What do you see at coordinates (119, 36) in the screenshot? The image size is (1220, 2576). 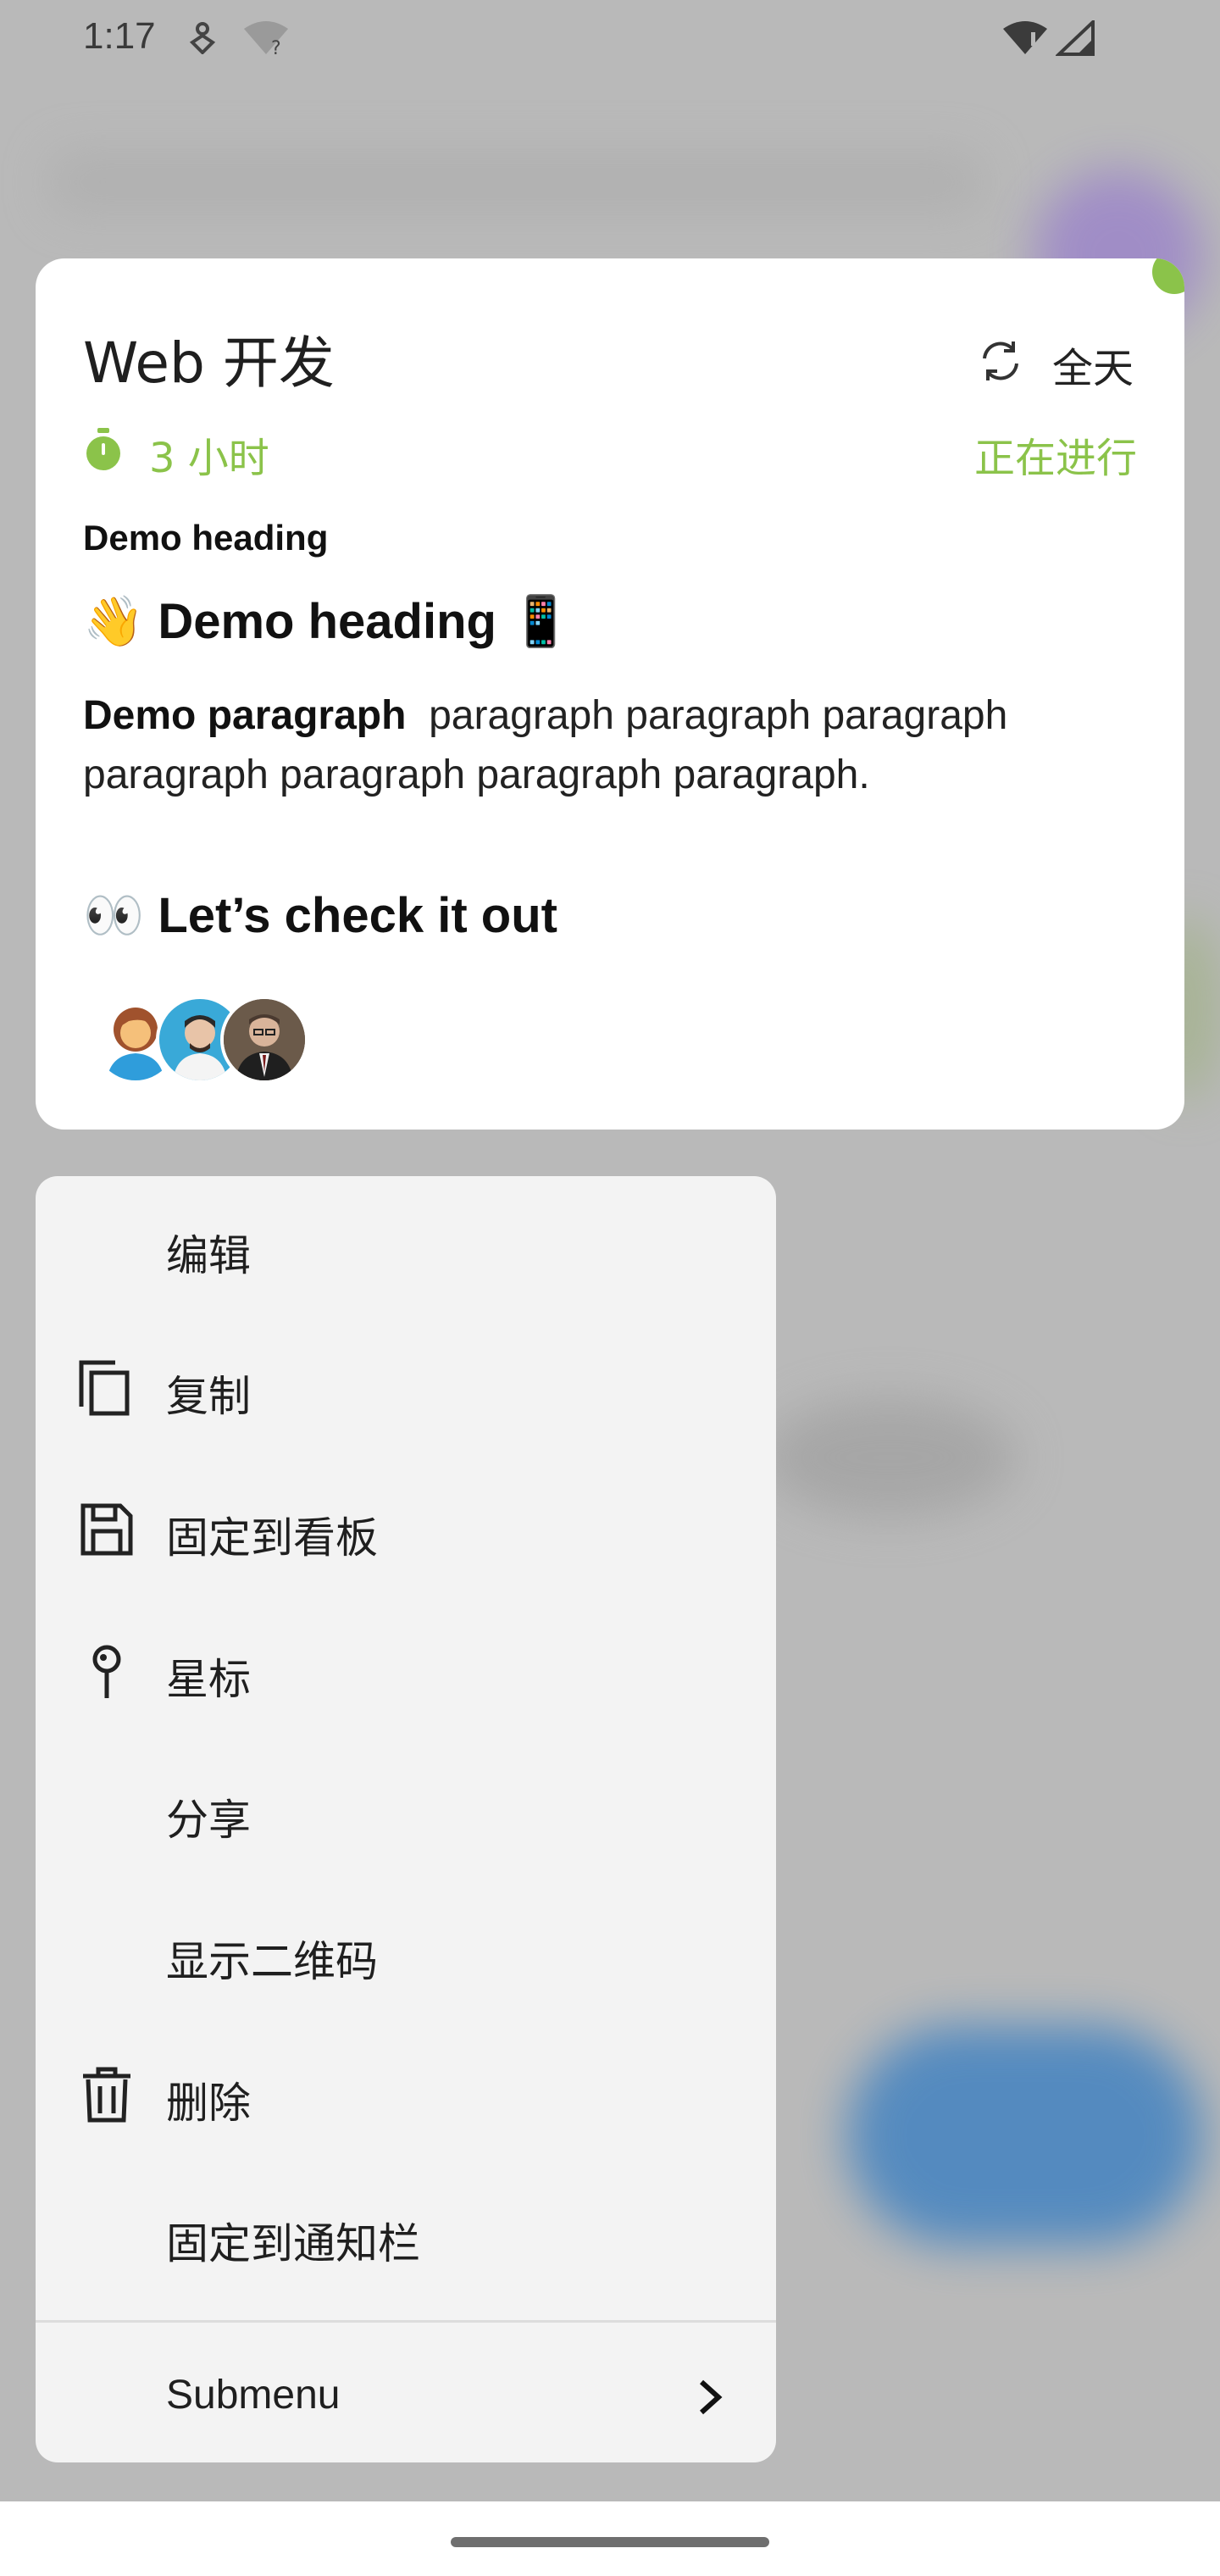 I see `status-time: 1:17` at bounding box center [119, 36].